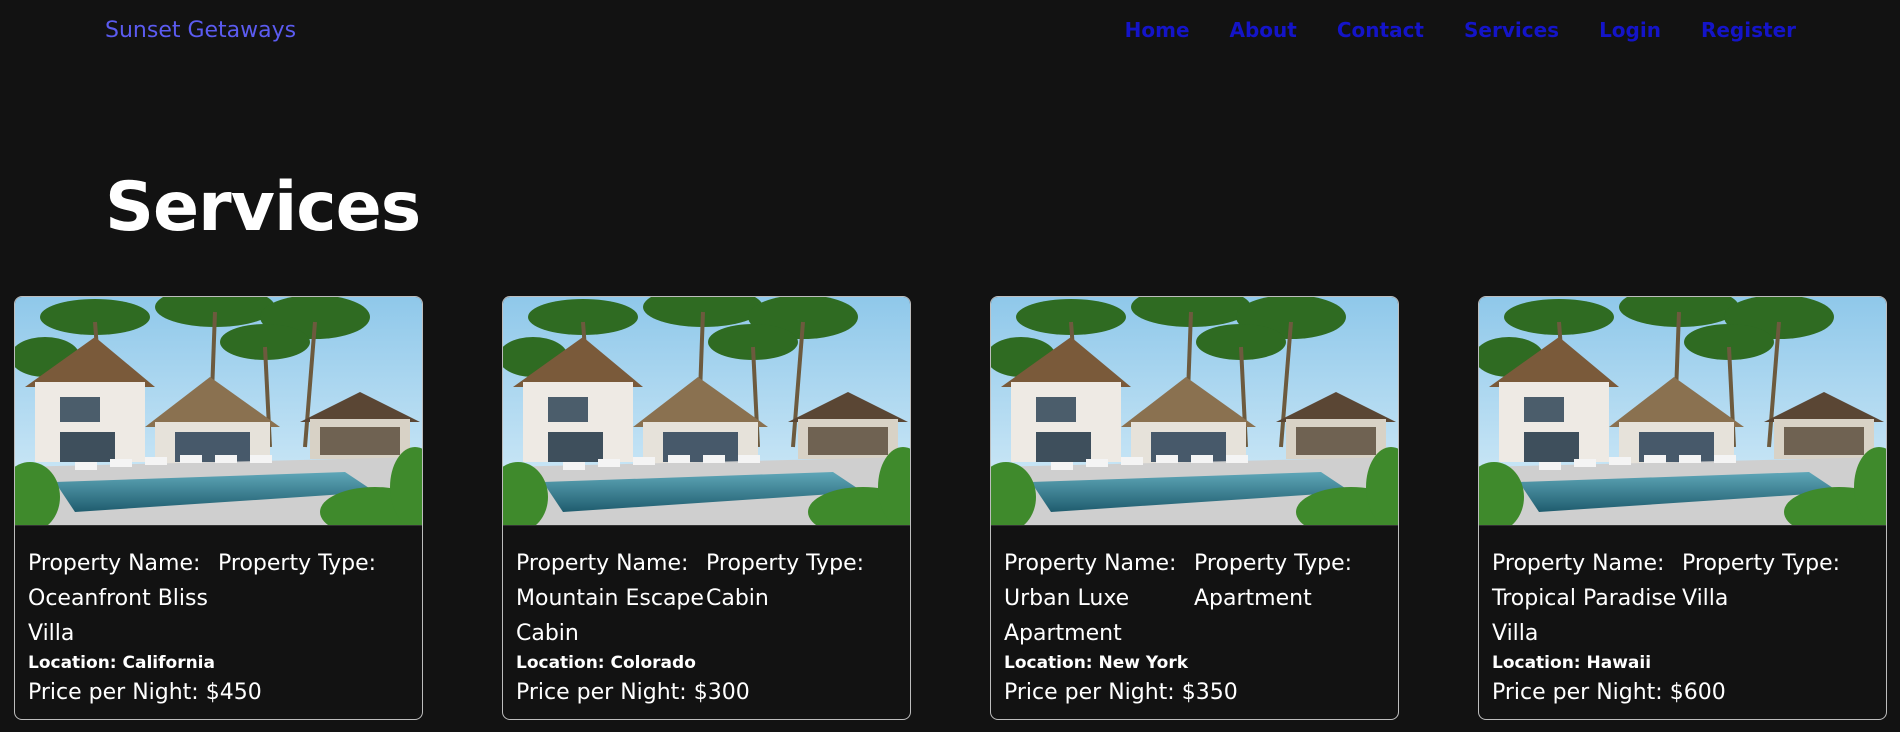  Describe the element at coordinates (1609, 692) in the screenshot. I see `property-price: Price per Night: $600` at that location.